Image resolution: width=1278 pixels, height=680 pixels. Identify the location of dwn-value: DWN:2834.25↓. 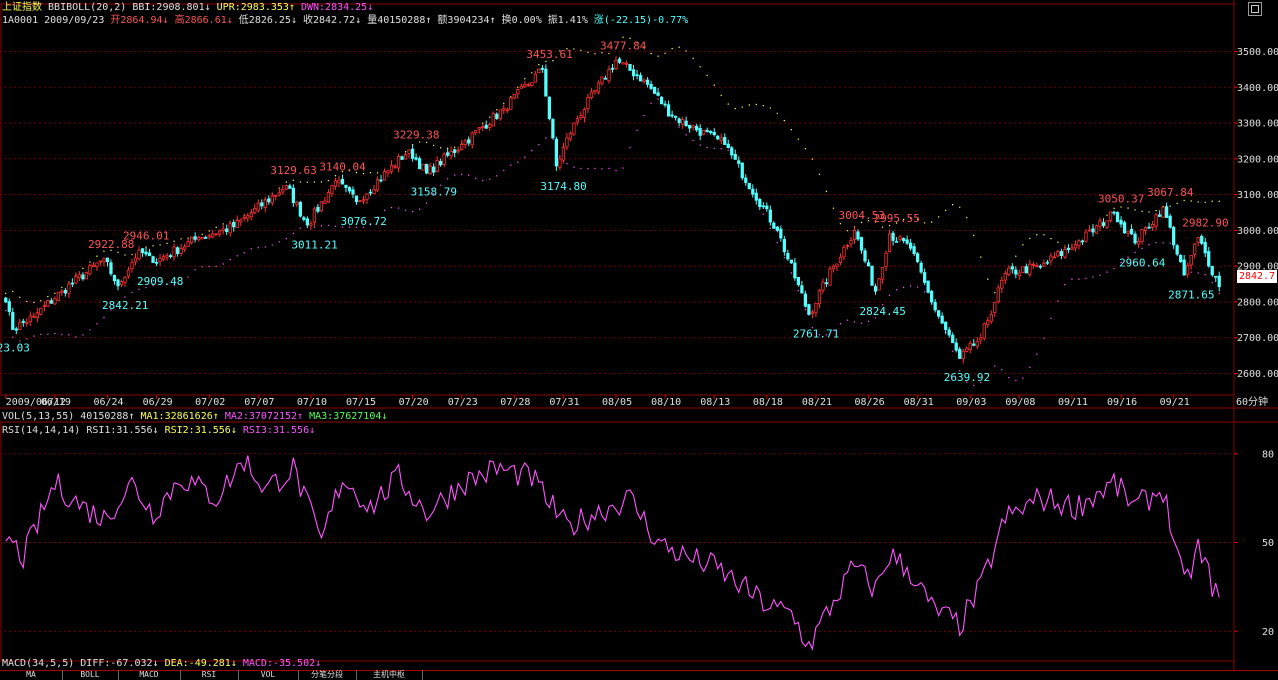
(337, 7).